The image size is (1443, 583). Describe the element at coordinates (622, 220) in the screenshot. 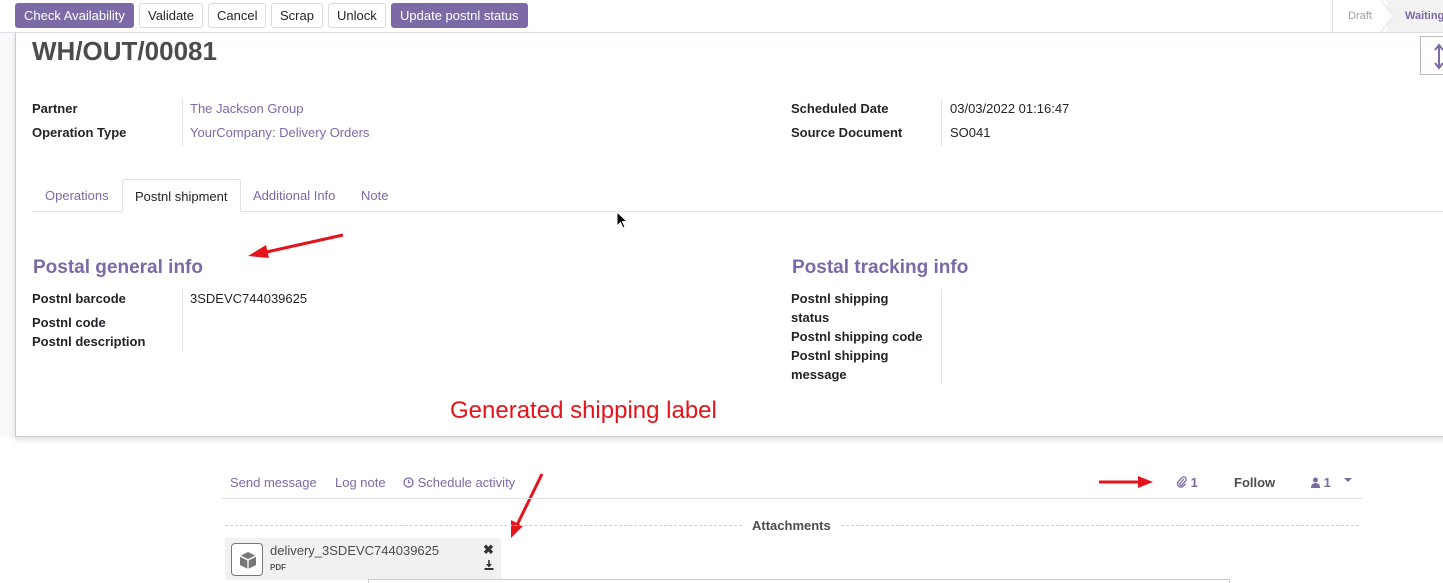

I see `mouse-cursor-icon` at that location.